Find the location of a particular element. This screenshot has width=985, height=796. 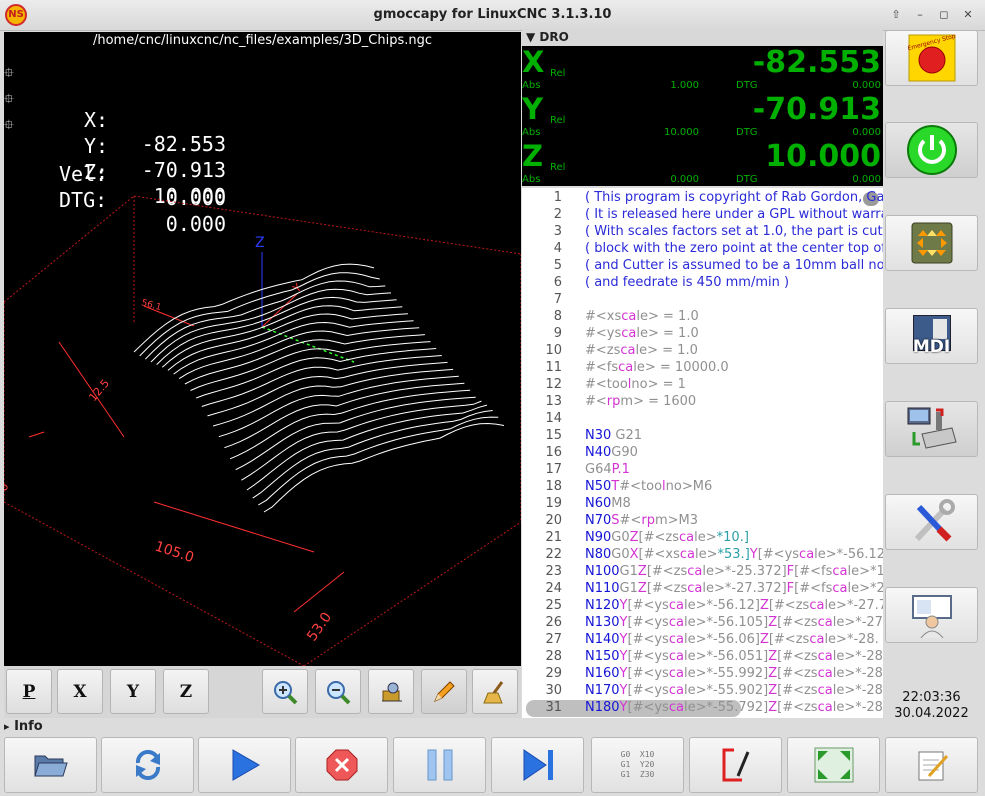

auto-mode-button is located at coordinates (931, 429).